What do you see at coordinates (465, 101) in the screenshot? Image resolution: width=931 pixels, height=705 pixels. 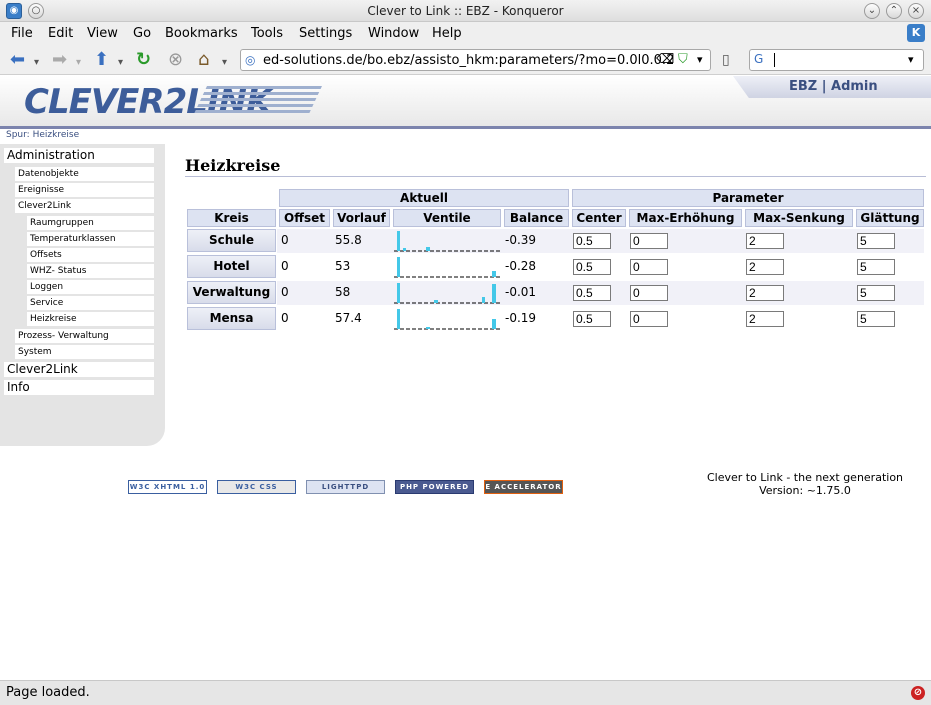 I see `site-header: CLEVER2LINK EBZ | Admin` at bounding box center [465, 101].